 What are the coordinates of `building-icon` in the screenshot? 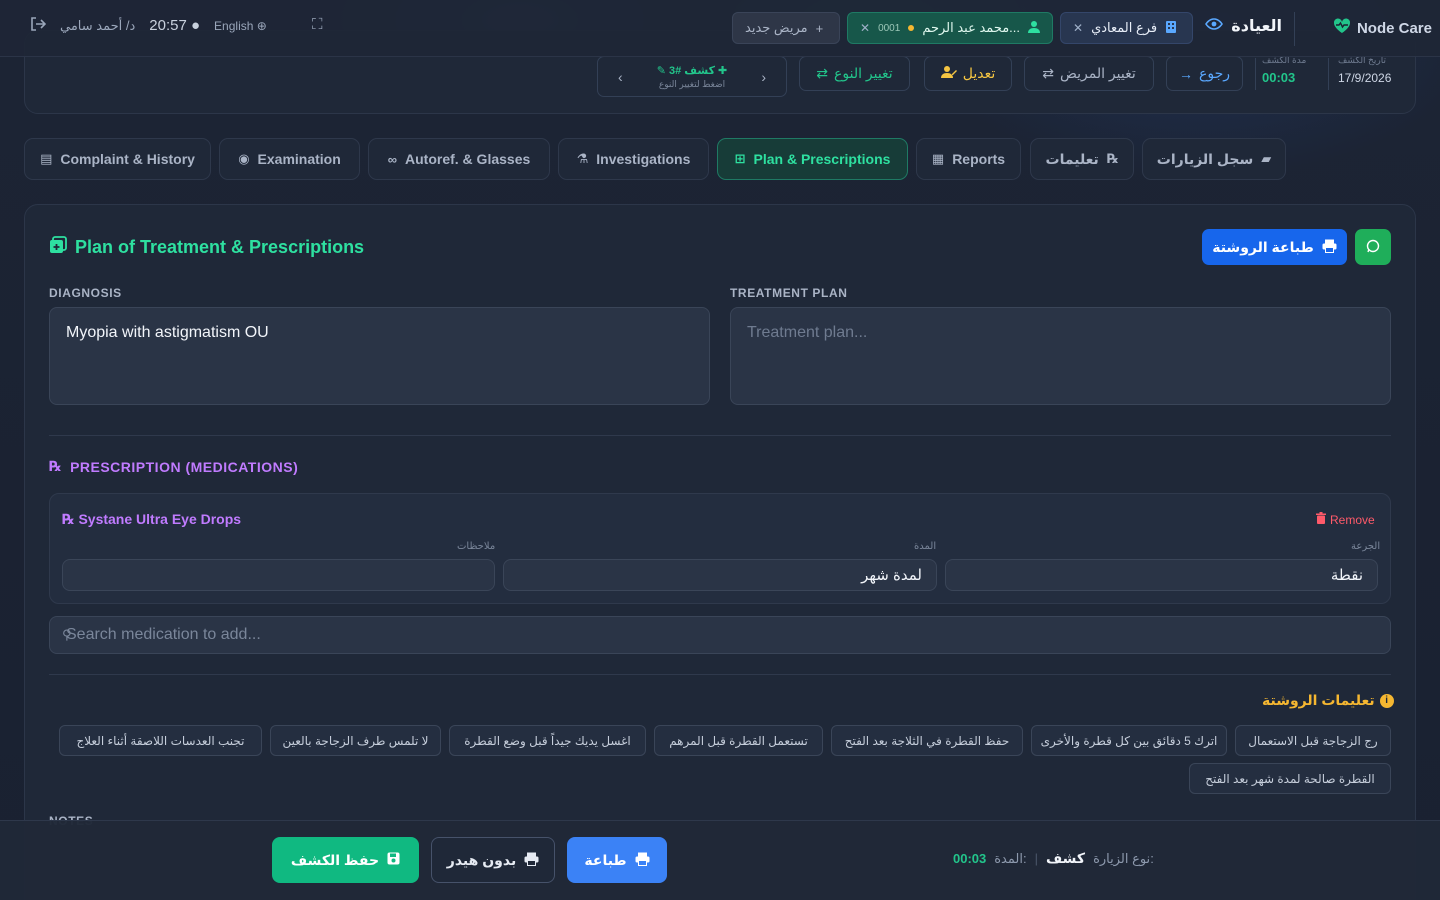 It's located at (1171, 28).